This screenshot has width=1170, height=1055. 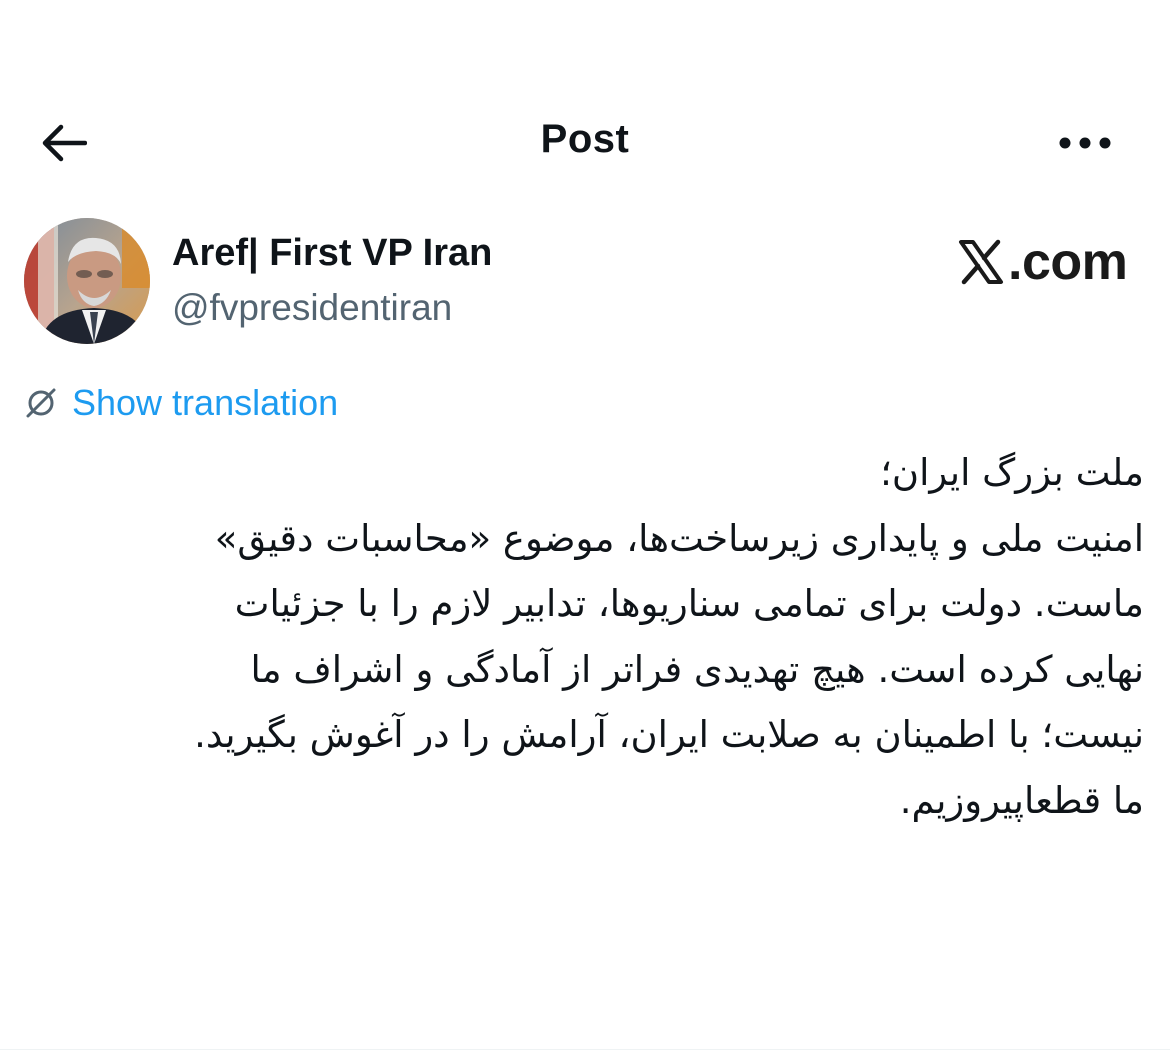 I want to click on avatar-photo, so click(x=87, y=281).